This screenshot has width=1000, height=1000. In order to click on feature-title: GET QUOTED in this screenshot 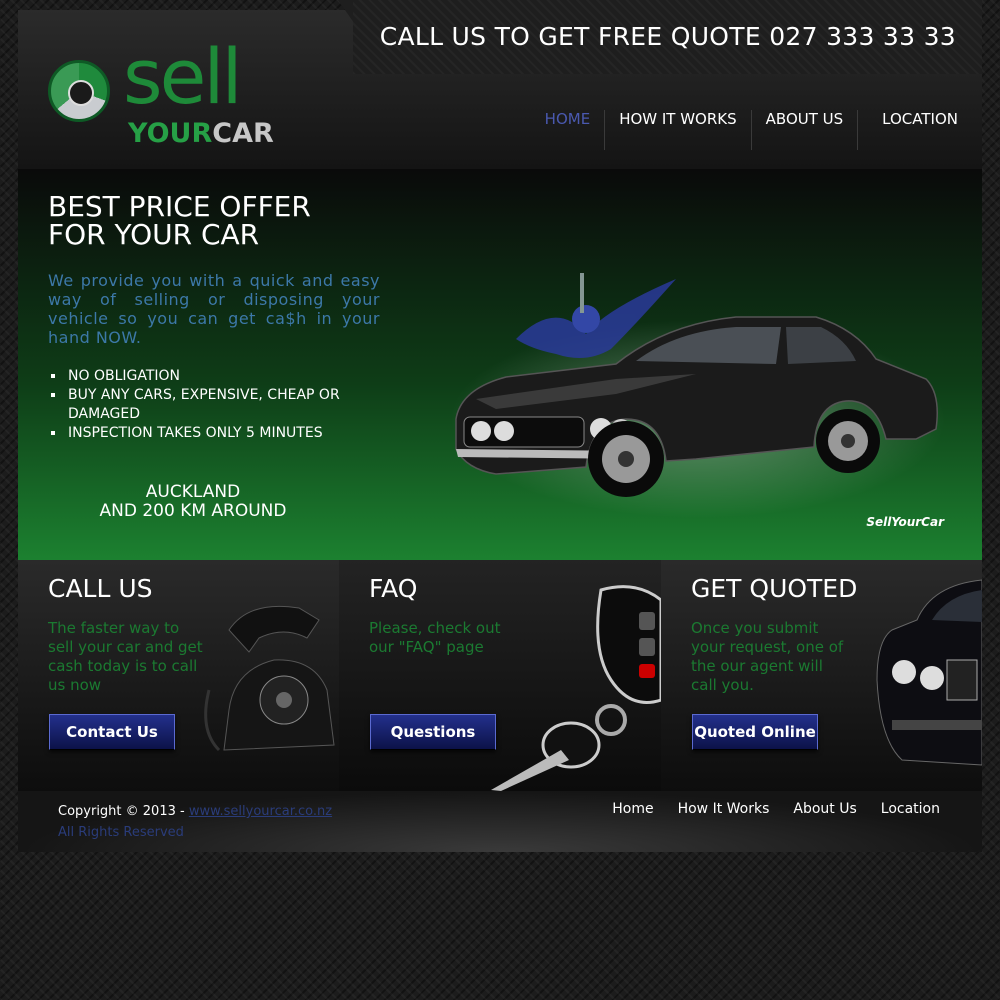, I will do `click(774, 588)`.